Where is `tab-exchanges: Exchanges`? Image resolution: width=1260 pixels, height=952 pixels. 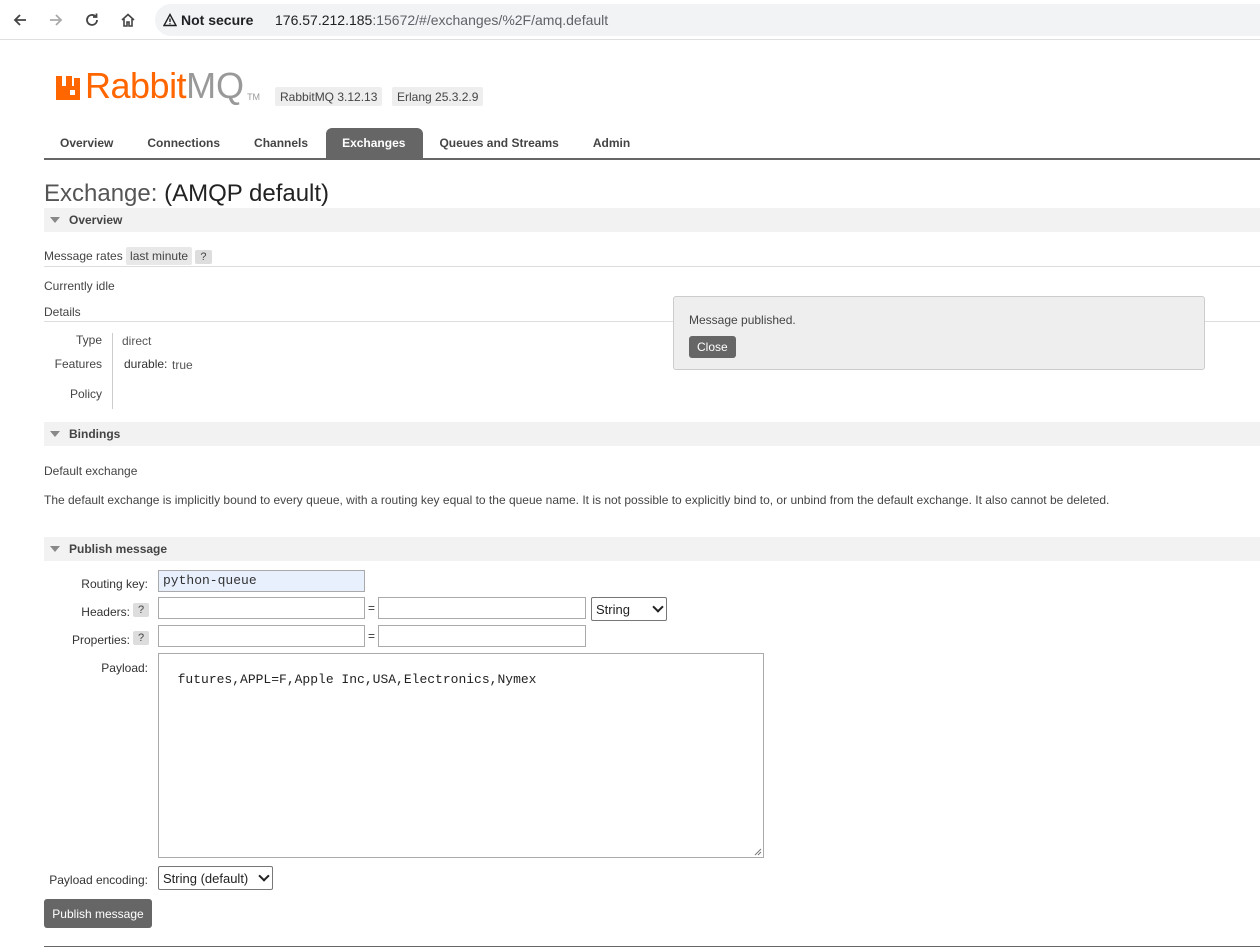 tab-exchanges: Exchanges is located at coordinates (375, 143).